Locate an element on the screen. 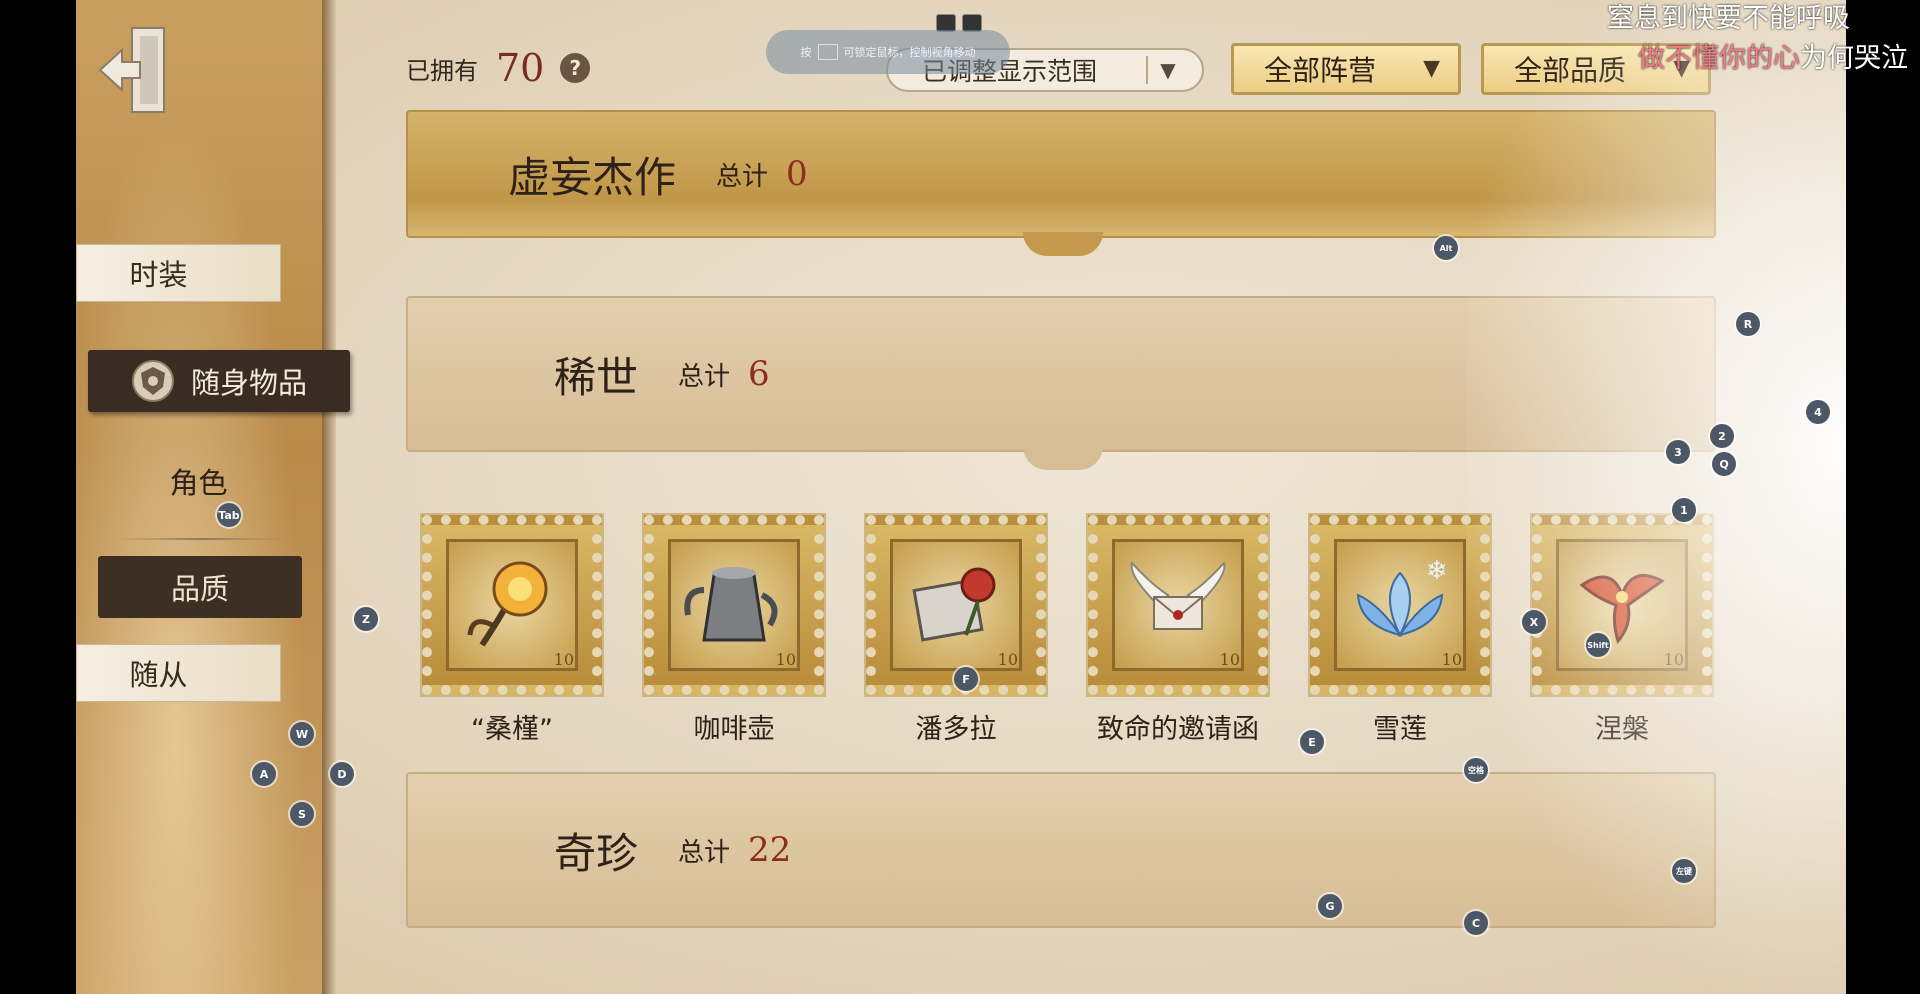 This screenshot has width=1920, height=994. item-name: 致命的邀请函 is located at coordinates (1178, 729).